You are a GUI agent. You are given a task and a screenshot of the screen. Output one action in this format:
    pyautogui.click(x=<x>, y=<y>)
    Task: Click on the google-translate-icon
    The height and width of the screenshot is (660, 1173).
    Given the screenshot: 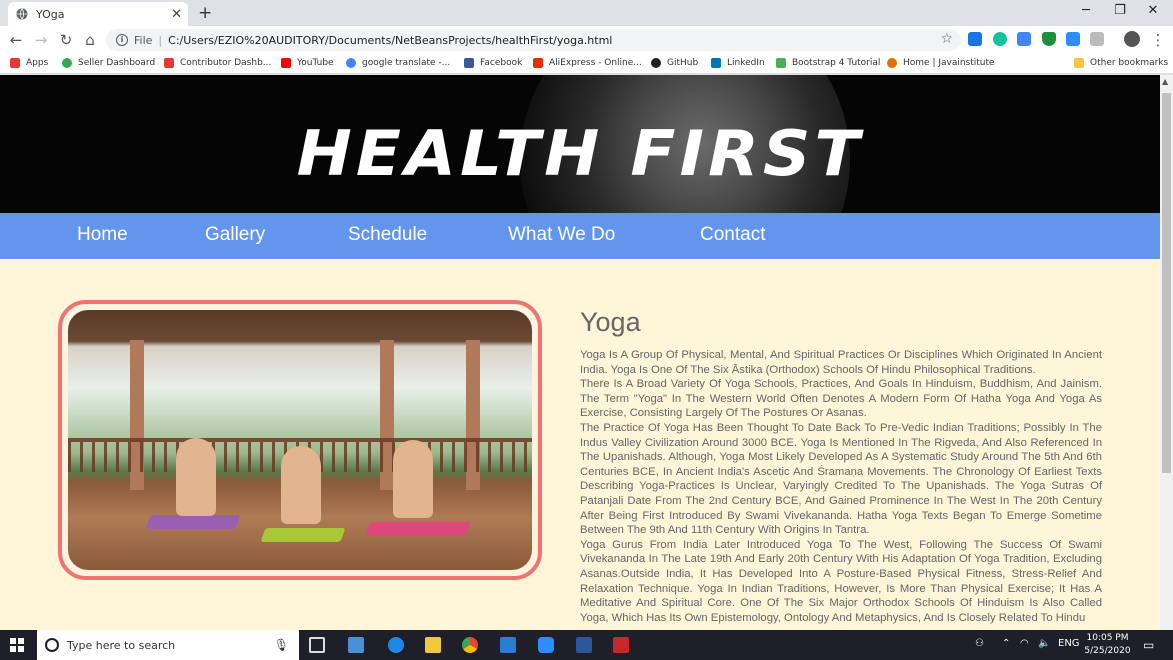 What is the action you would take?
    pyautogui.click(x=1024, y=39)
    